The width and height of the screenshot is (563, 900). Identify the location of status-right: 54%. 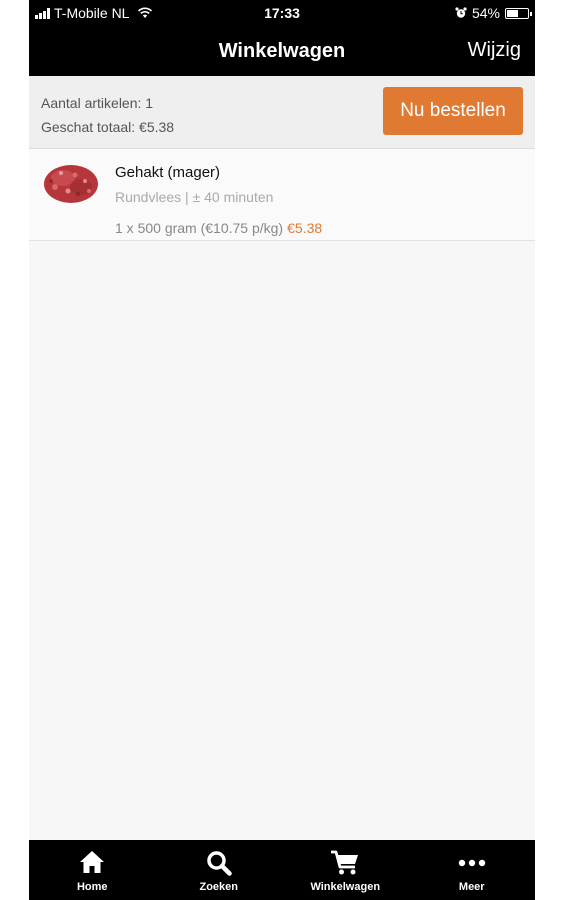
(493, 13).